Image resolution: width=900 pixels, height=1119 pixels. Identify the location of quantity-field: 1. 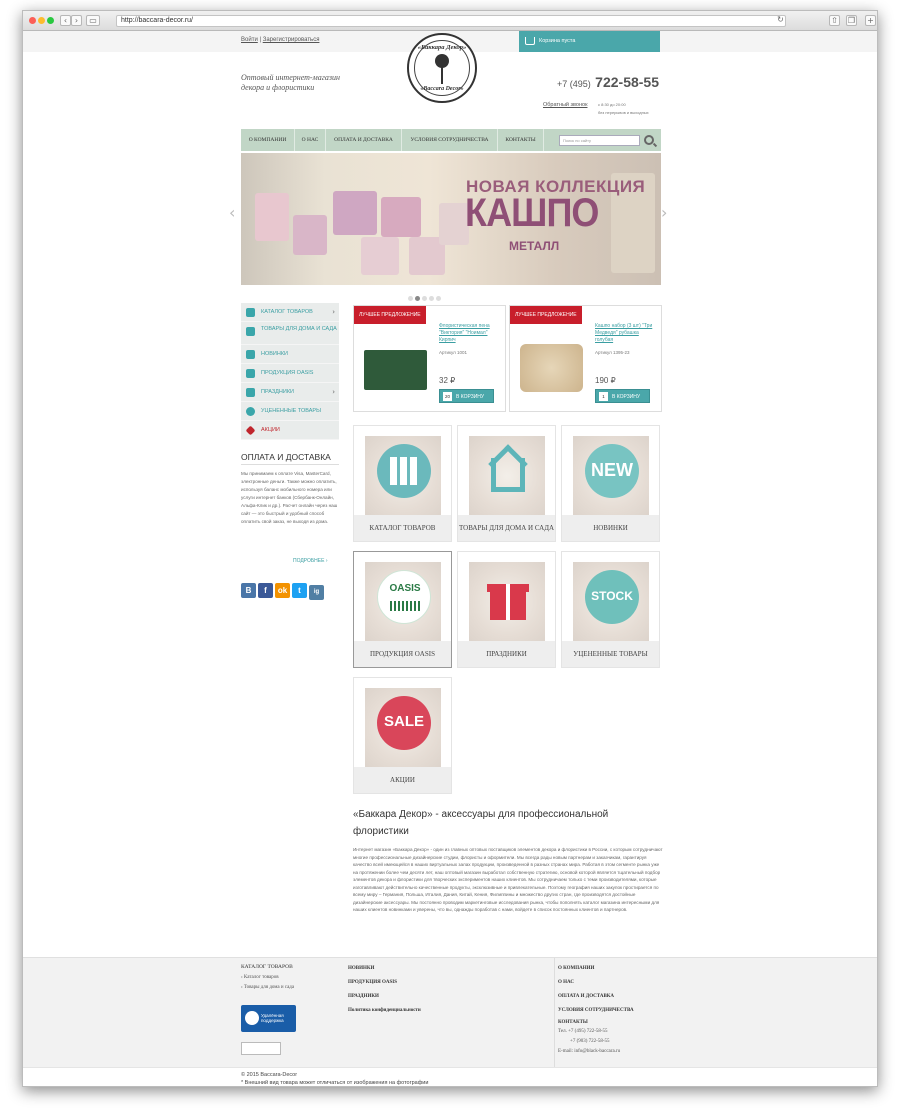
(603, 396).